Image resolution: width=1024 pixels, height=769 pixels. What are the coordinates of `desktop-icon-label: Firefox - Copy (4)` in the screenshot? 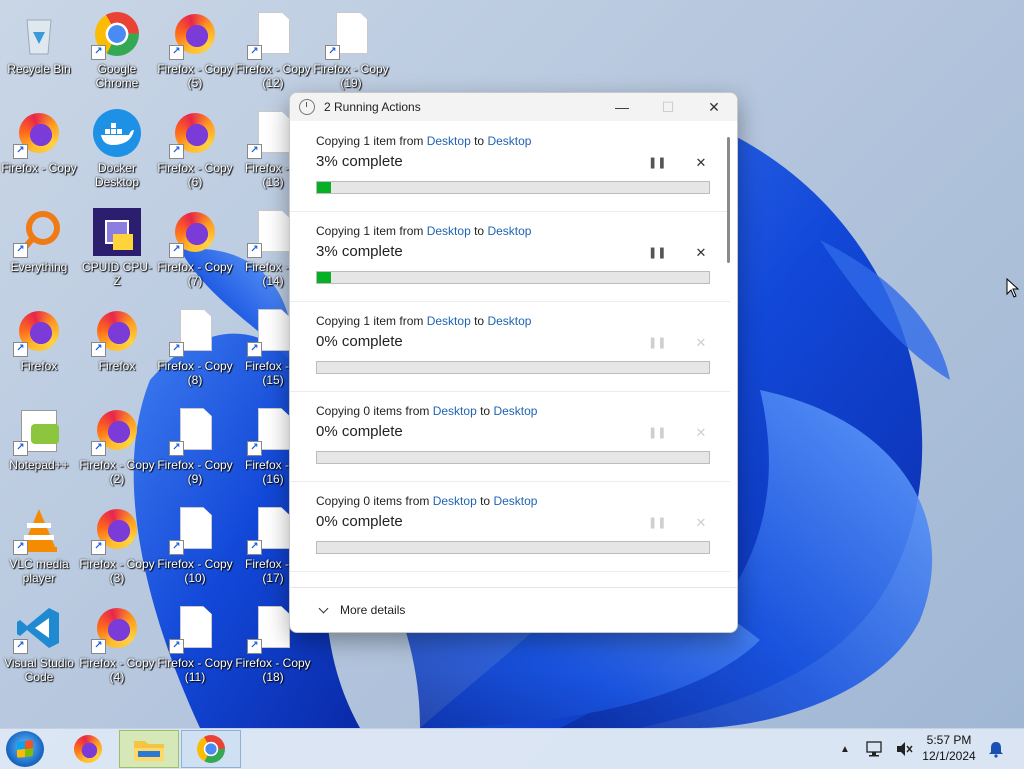 It's located at (117, 670).